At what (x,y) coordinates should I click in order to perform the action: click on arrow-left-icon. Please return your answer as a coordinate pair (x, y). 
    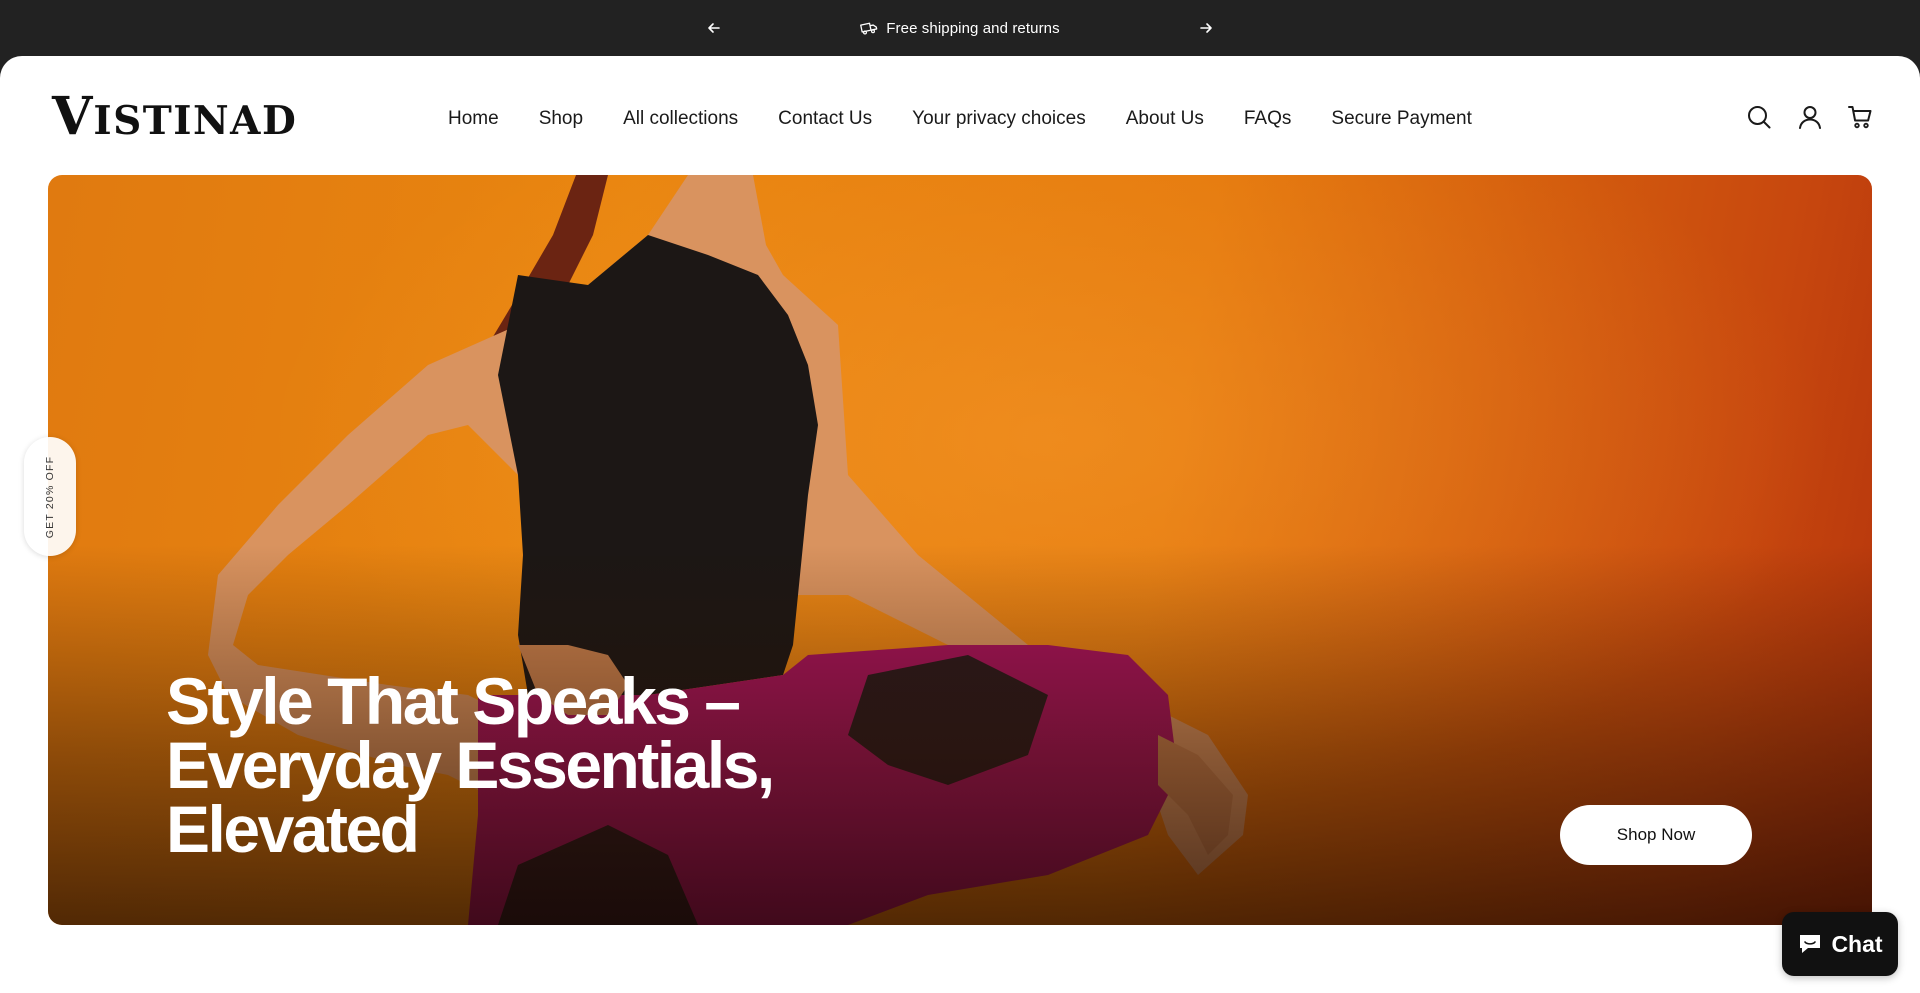
    Looking at the image, I should click on (714, 28).